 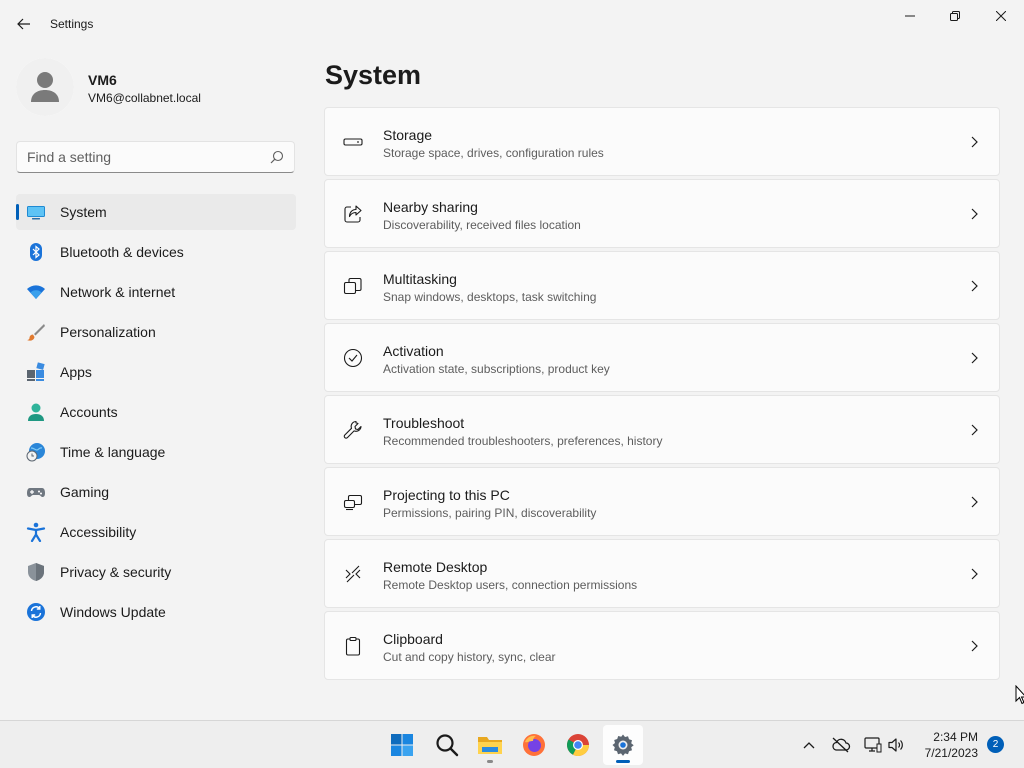 What do you see at coordinates (353, 358) in the screenshot?
I see `checkmark-circle-icon` at bounding box center [353, 358].